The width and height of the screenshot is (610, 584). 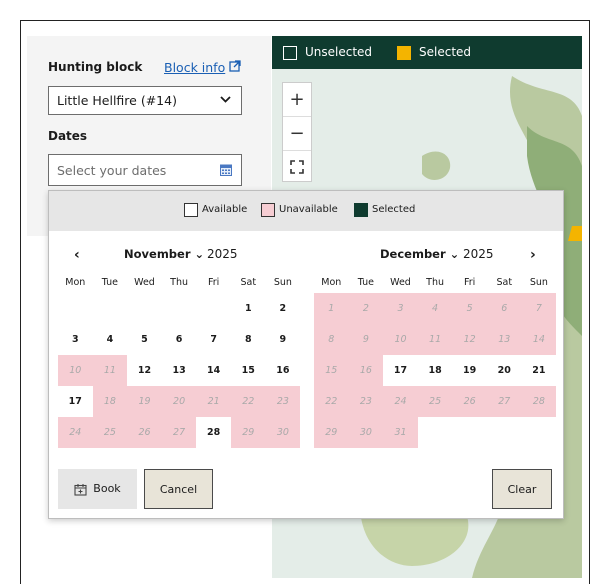 I want to click on calendar-day: 5, so click(x=144, y=339).